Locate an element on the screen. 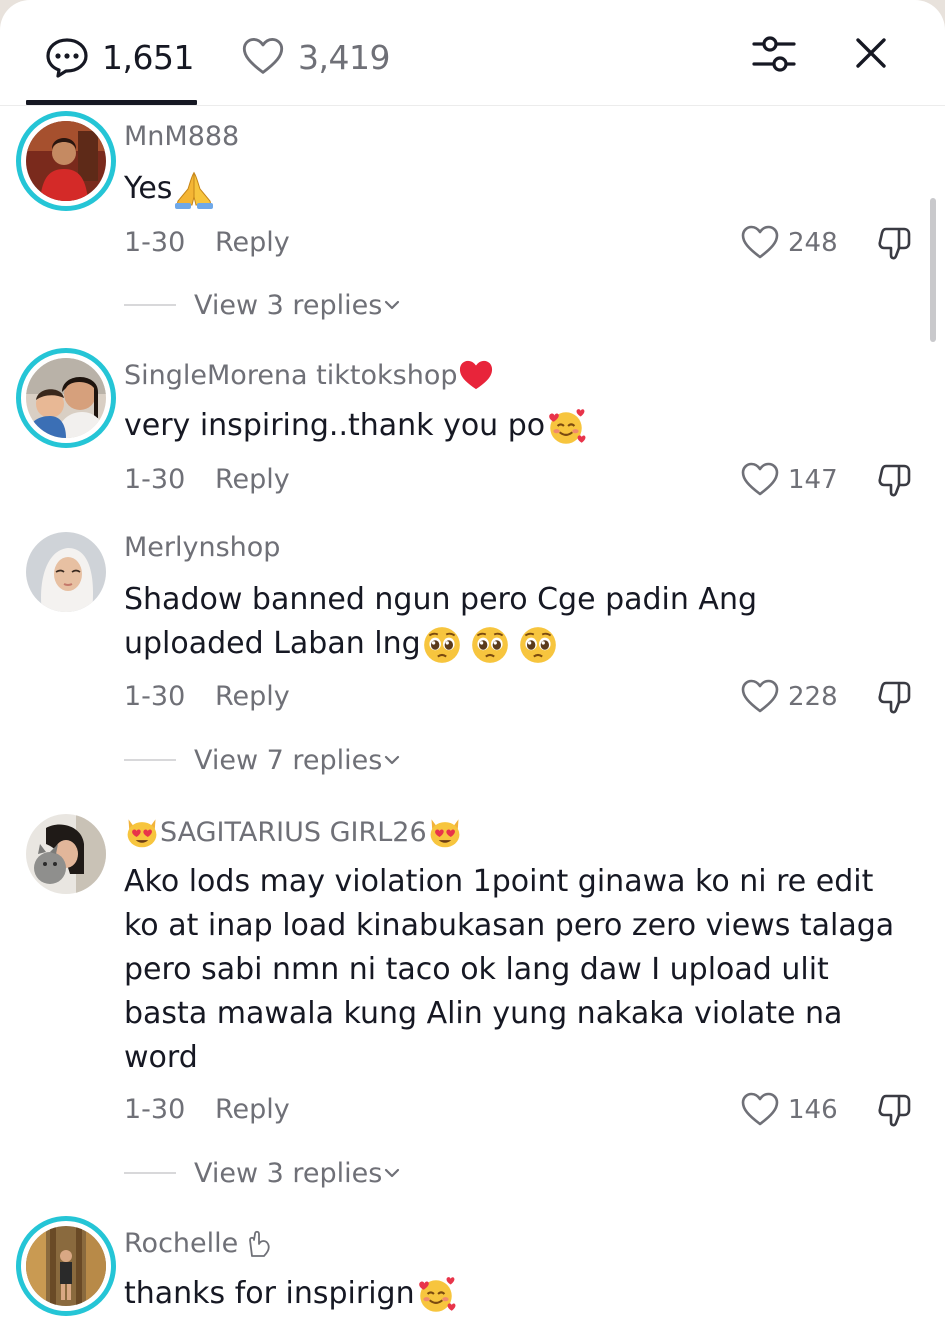  like-count: 146 is located at coordinates (813, 1110).